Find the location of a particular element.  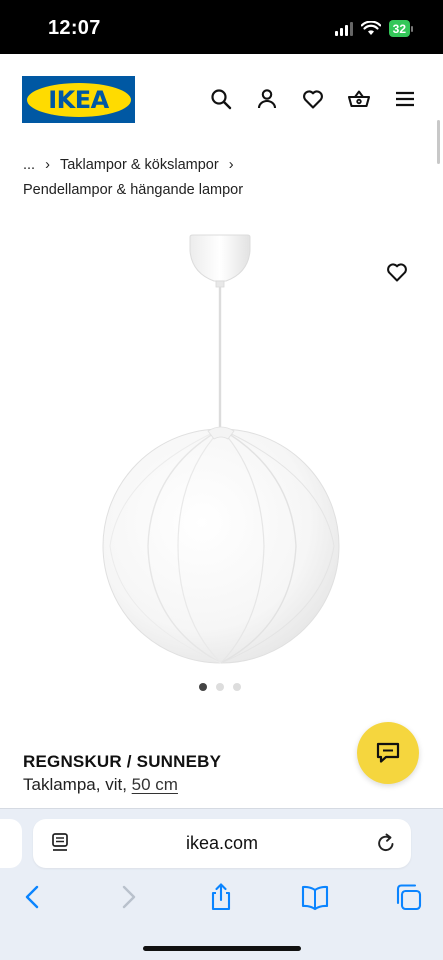

product-name: REGNSKUR / SUNNEBY is located at coordinates (122, 761).